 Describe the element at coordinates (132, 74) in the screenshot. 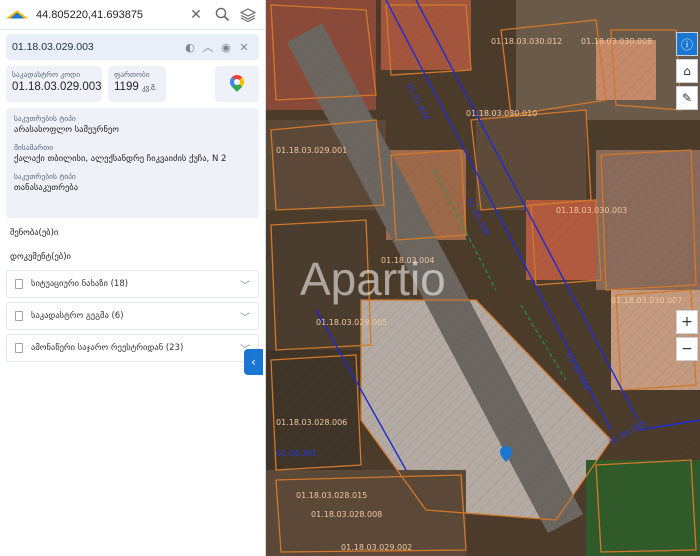

I see `area-label: ფართობი` at that location.